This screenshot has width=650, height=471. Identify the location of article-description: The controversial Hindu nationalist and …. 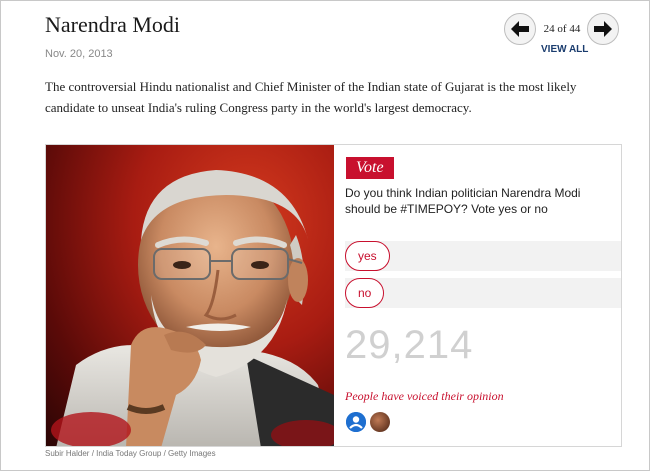
(311, 97).